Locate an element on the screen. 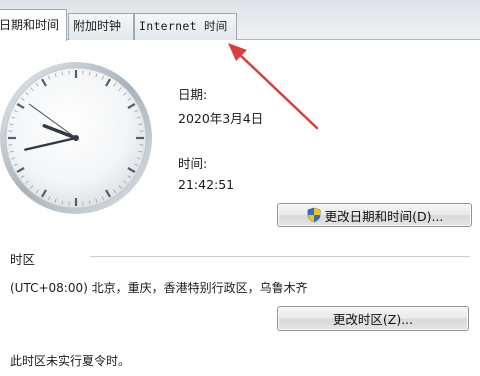 The image size is (480, 376). time-label: 时间: is located at coordinates (193, 163).